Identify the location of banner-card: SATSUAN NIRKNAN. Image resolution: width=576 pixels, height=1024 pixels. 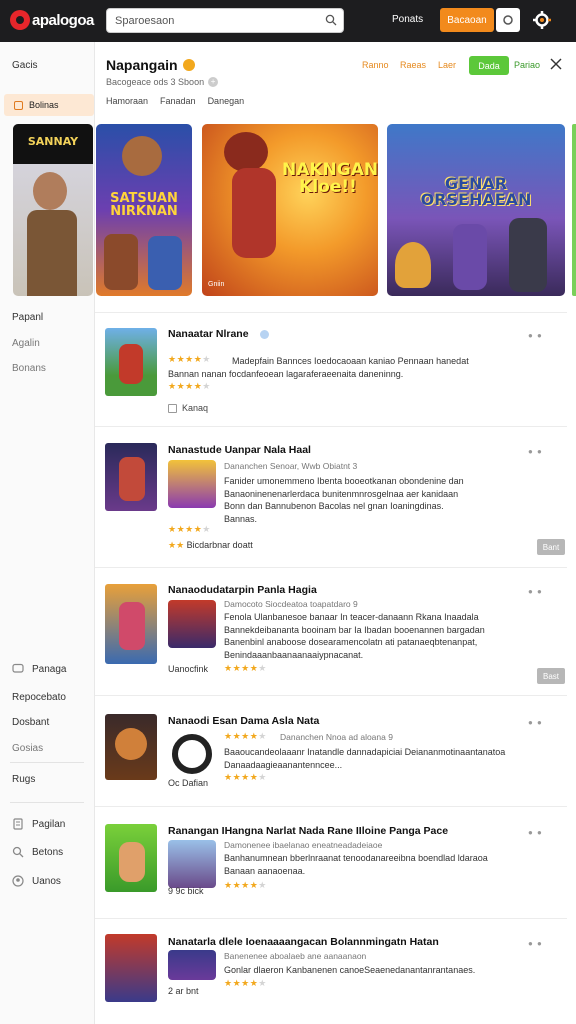
(144, 210).